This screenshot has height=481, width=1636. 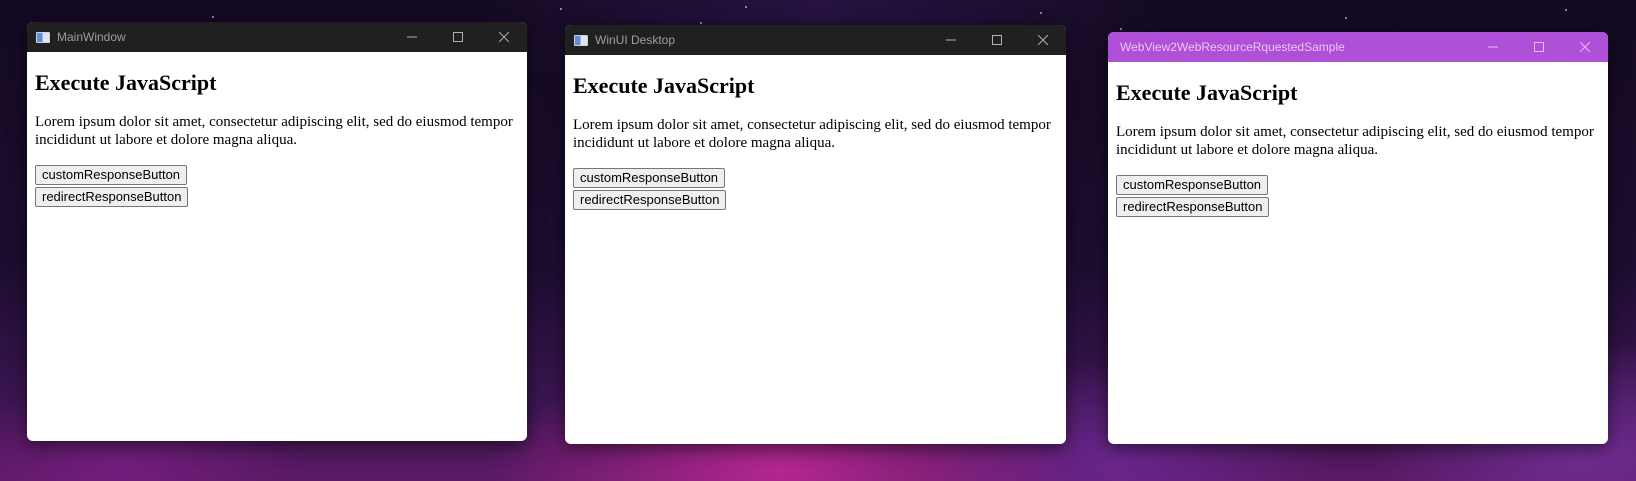 I want to click on title-bar: MainWindow, so click(x=277, y=37).